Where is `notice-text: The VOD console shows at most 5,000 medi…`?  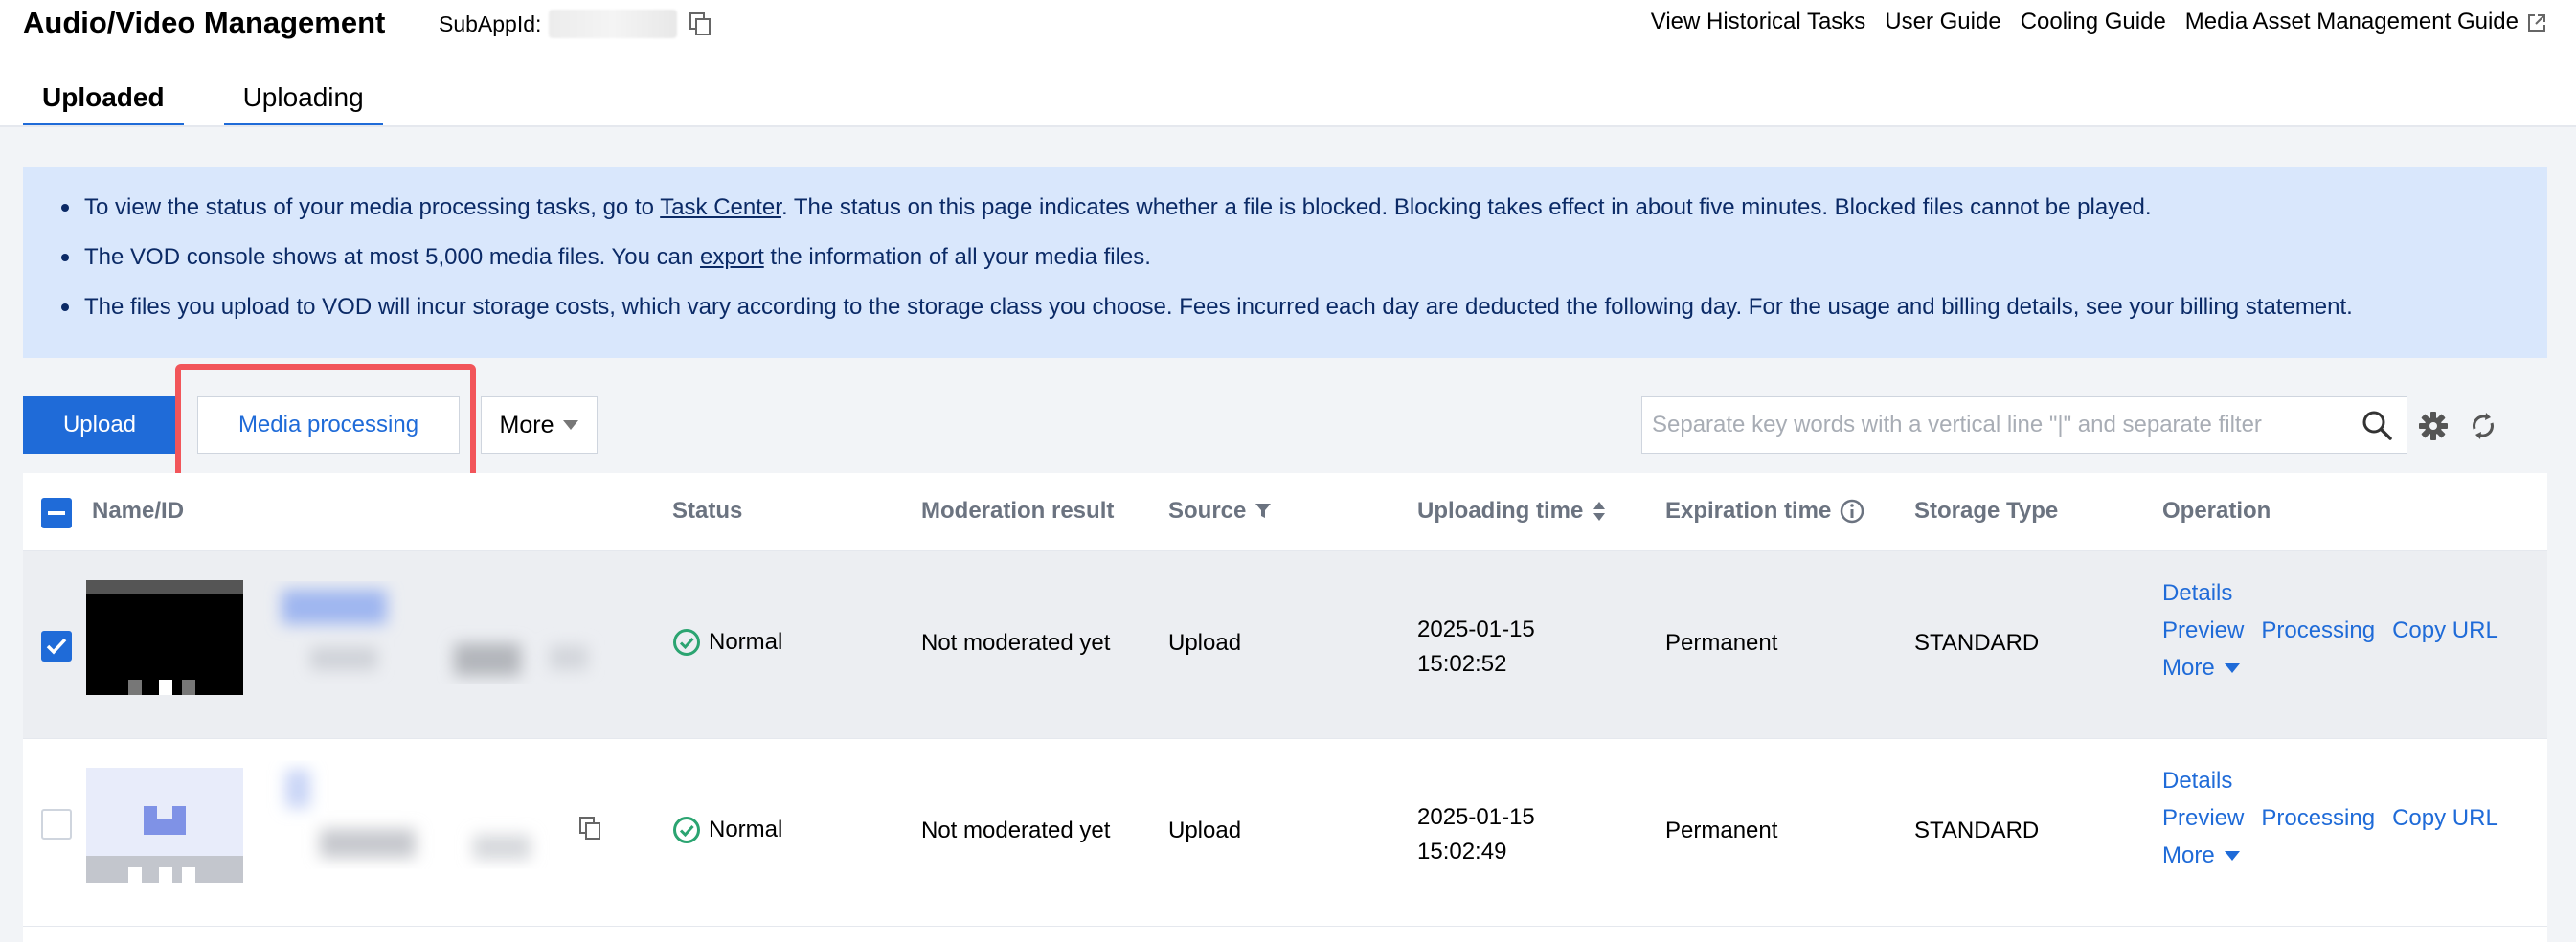
notice-text: The VOD console shows at most 5,000 medi… is located at coordinates (392, 257).